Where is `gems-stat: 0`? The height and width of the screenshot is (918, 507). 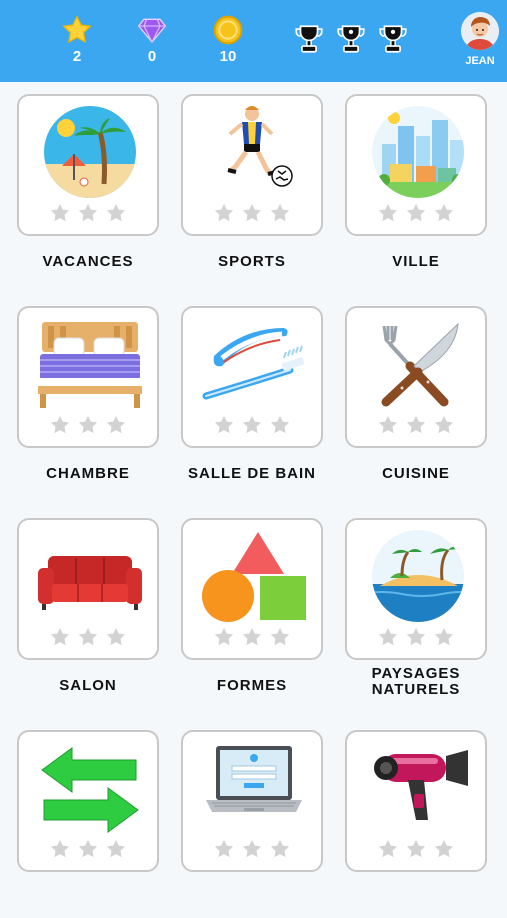
gems-stat: 0 is located at coordinates (152, 39).